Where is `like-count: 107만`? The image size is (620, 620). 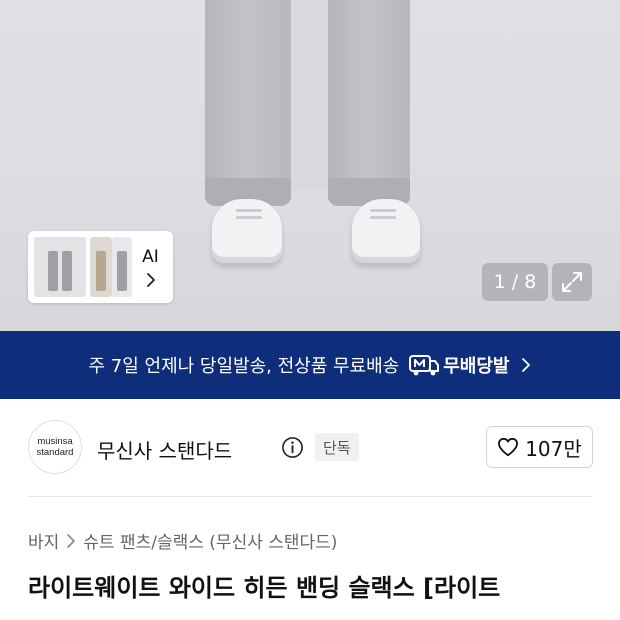 like-count: 107만 is located at coordinates (553, 448).